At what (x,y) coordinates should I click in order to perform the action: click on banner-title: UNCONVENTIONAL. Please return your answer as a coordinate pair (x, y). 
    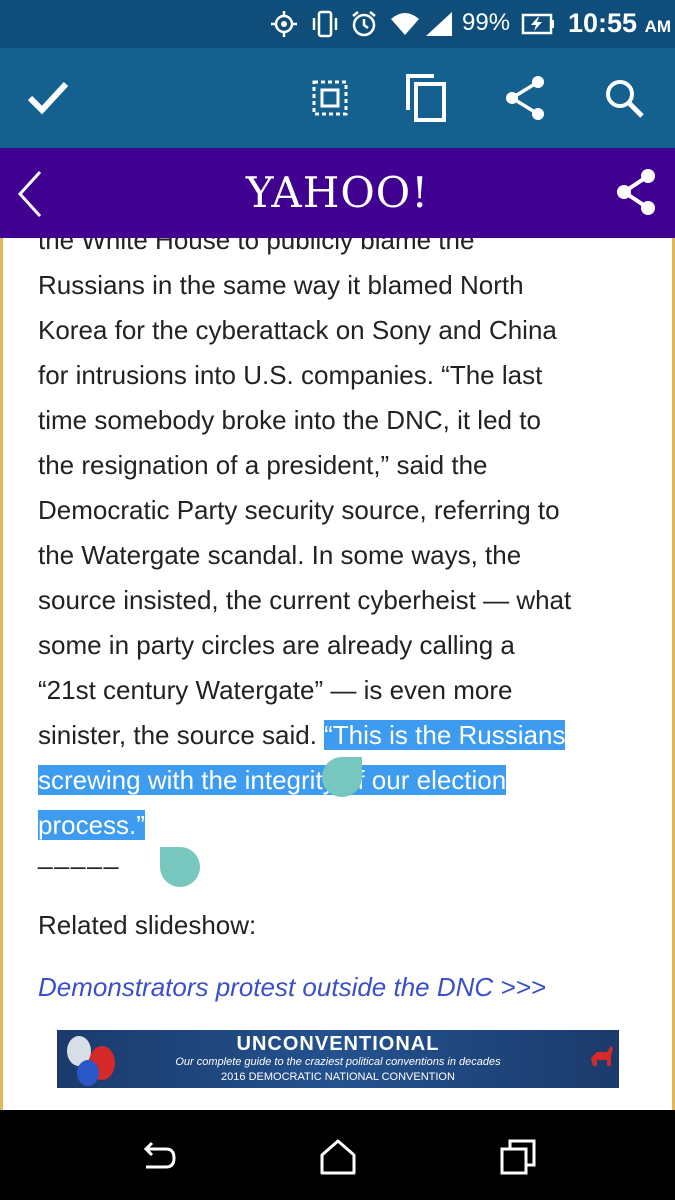
    Looking at the image, I should click on (338, 1044).